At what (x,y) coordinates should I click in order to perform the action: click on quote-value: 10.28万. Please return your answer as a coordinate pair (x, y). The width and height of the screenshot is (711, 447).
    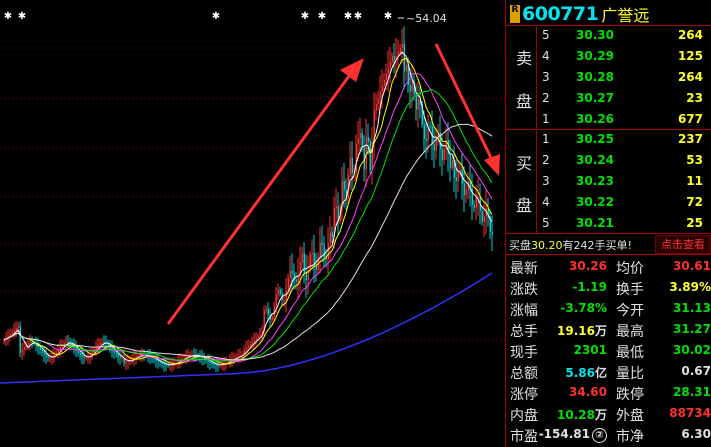
    Looking at the image, I should click on (582, 414).